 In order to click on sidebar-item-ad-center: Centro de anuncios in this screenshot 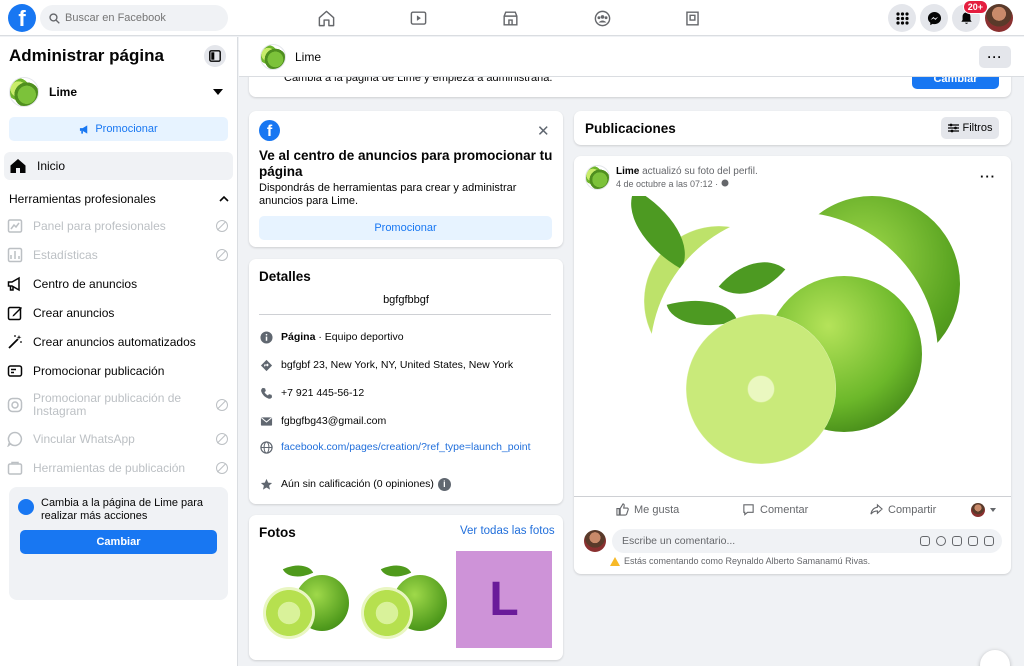, I will do `click(119, 284)`.